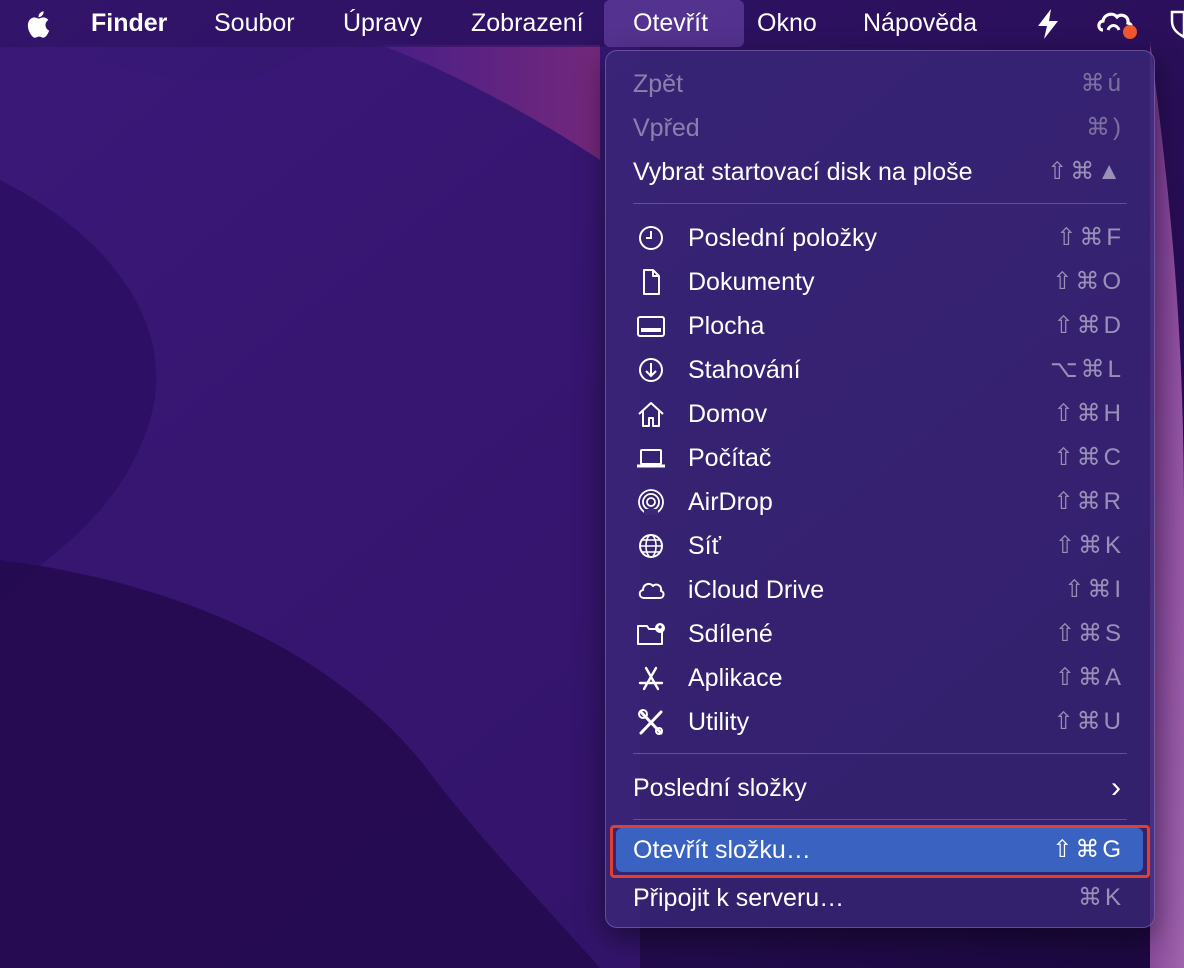  What do you see at coordinates (880, 128) in the screenshot?
I see `menu-item-forward: Vpřed ⌘)` at bounding box center [880, 128].